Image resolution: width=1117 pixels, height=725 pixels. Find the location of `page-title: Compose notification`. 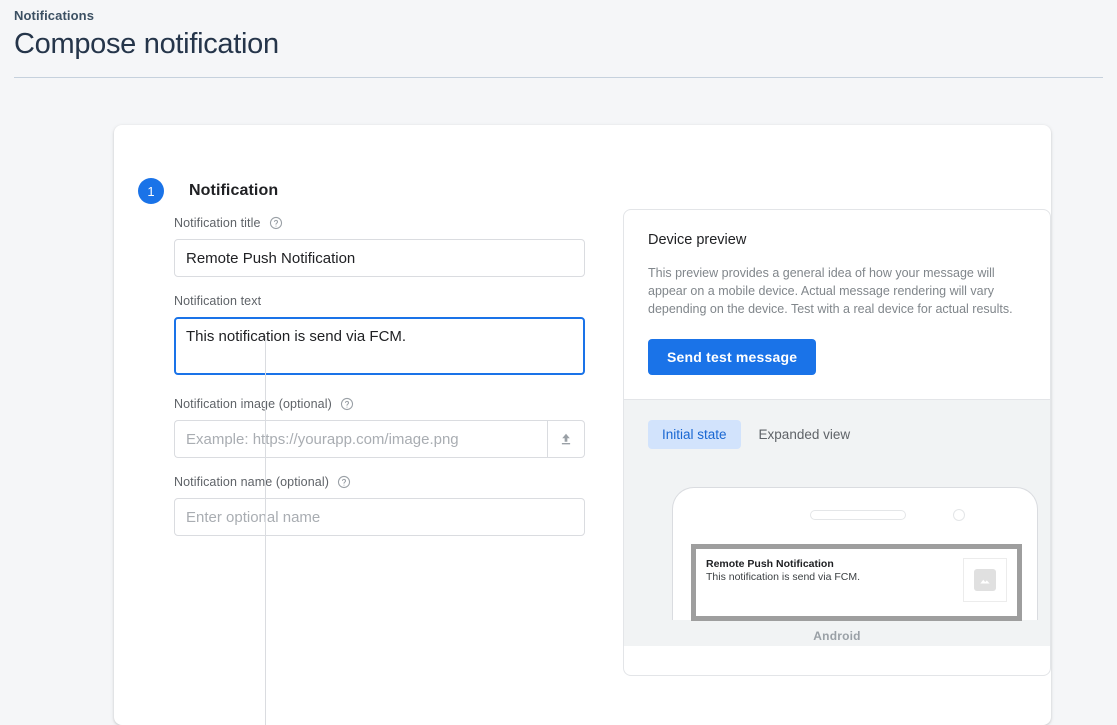

page-title: Compose notification is located at coordinates (146, 44).